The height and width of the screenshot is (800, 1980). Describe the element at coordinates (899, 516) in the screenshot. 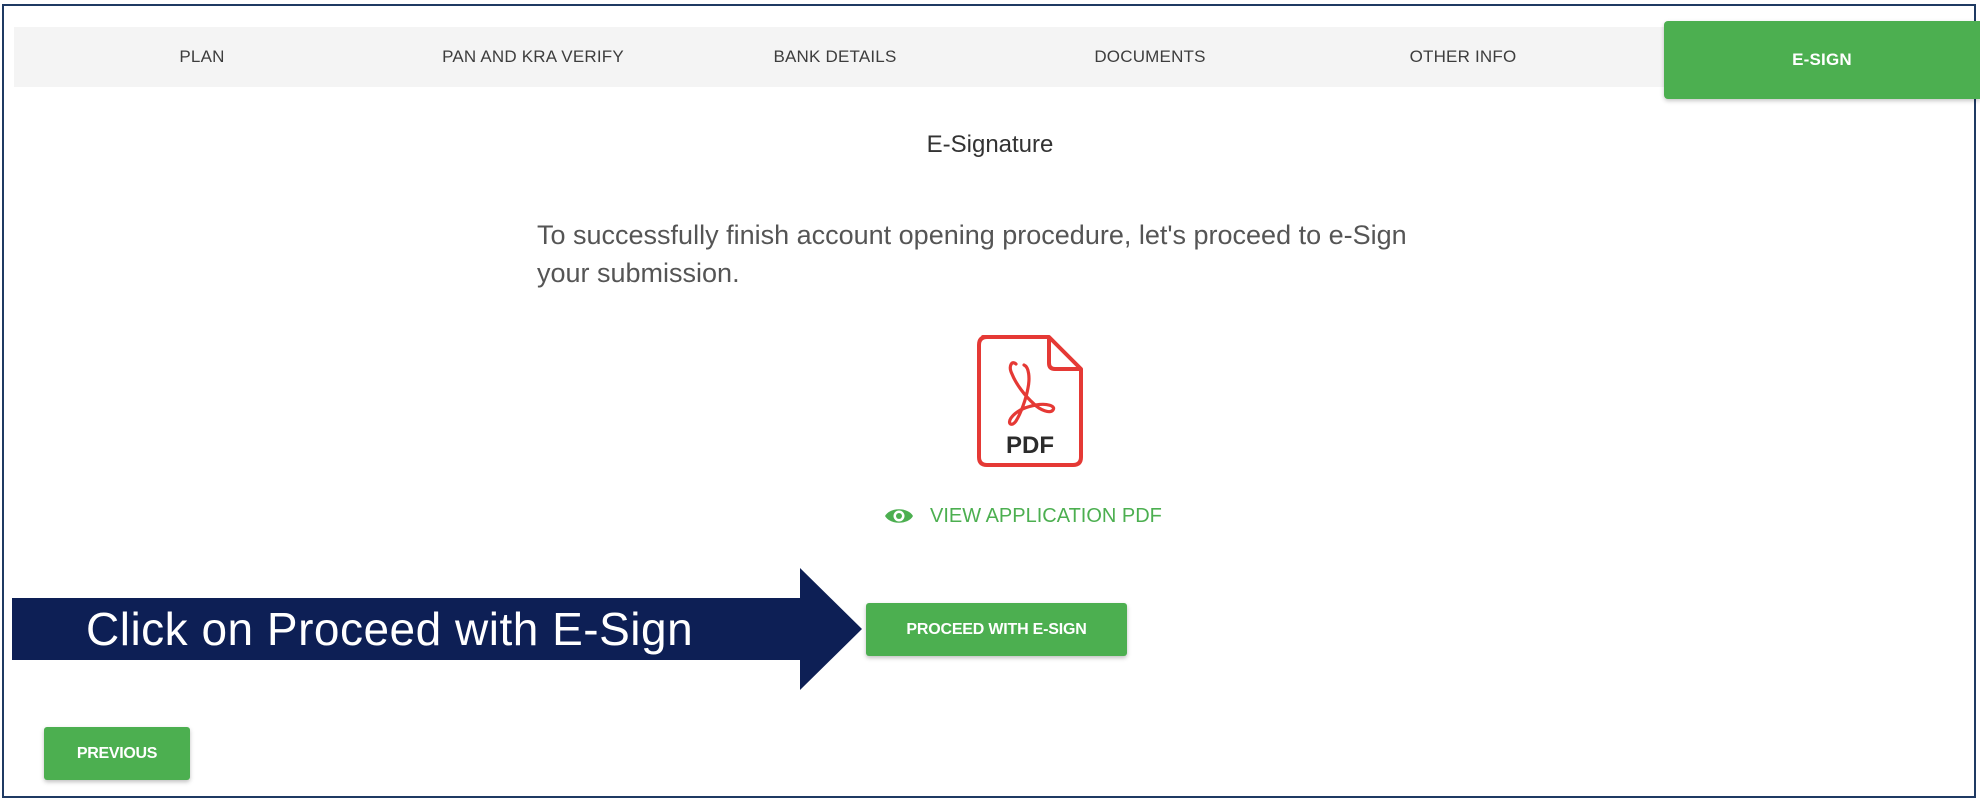

I see `eye-icon` at that location.